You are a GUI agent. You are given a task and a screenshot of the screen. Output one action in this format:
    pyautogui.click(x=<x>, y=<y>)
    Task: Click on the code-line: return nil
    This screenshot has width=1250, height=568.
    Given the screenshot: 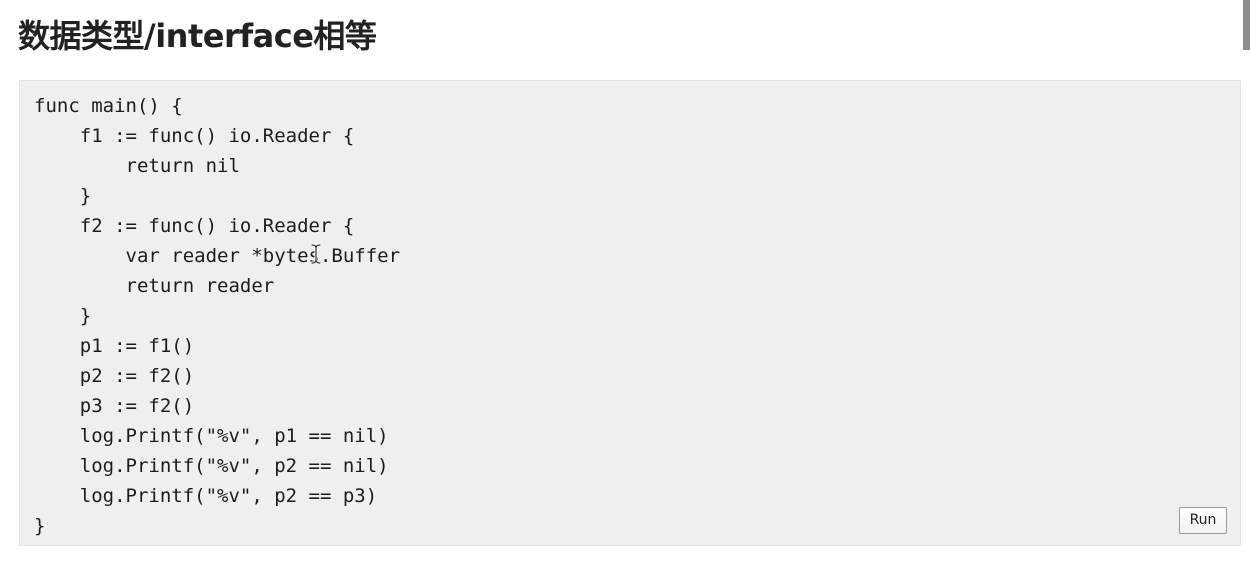 What is the action you would take?
    pyautogui.click(x=137, y=166)
    